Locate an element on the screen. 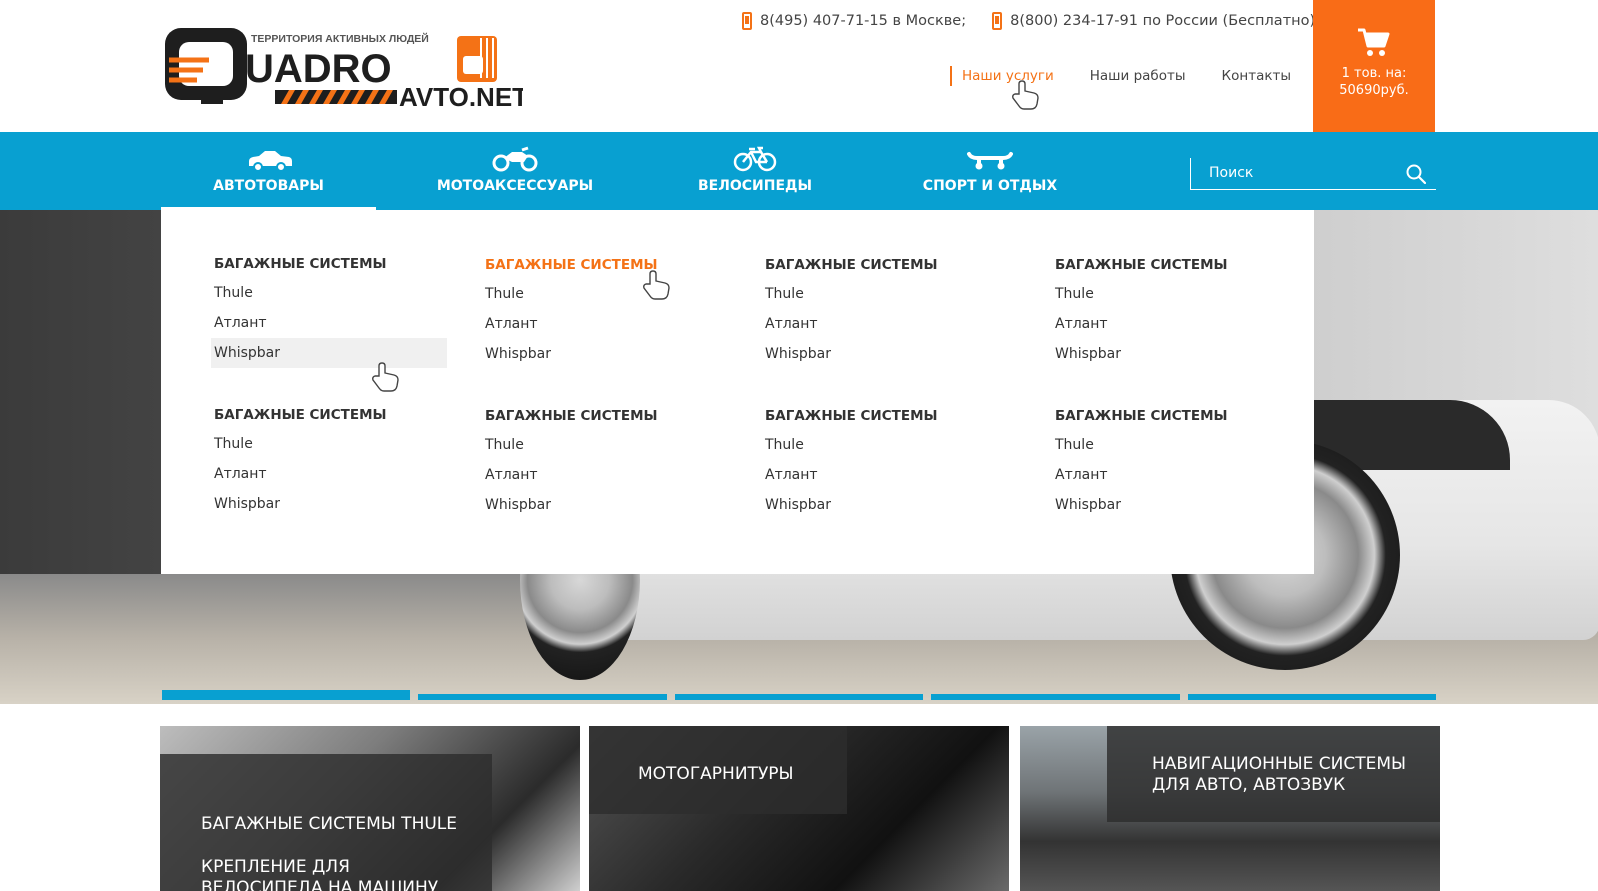 The height and width of the screenshot is (891, 1598). promo-tile-thule-line2: КРЕПЛЕНИЕ ДЛЯ is located at coordinates (275, 867).